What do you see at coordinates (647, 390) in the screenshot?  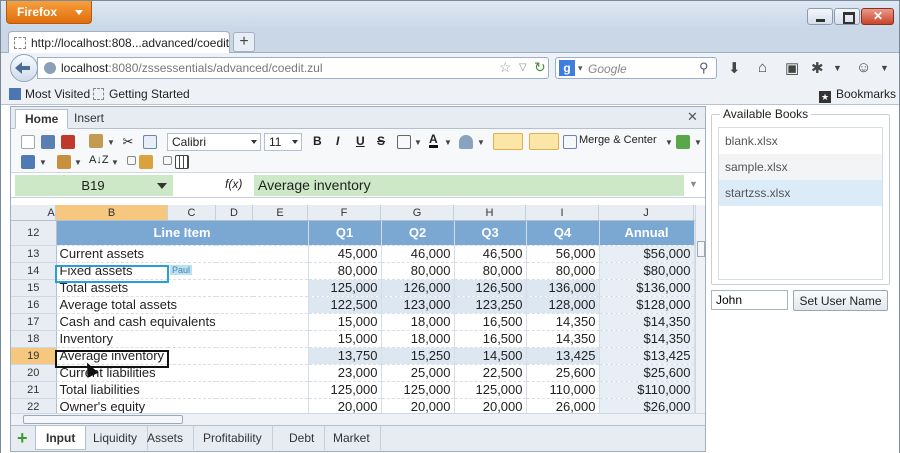 I see `annual-cell: $110,000` at bounding box center [647, 390].